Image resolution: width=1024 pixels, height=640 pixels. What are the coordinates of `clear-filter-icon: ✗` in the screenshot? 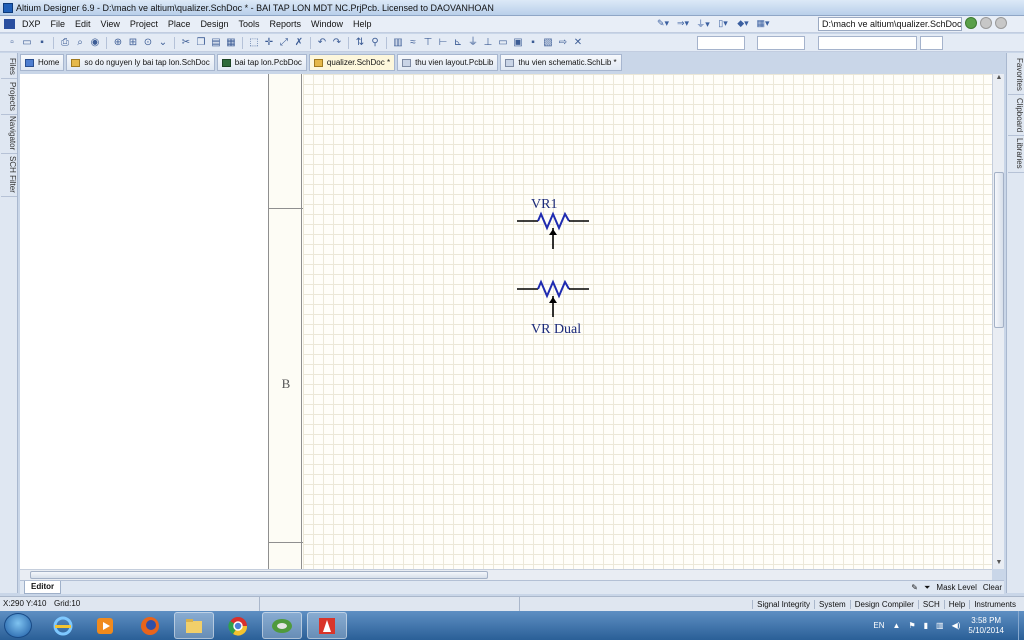 It's located at (299, 43).